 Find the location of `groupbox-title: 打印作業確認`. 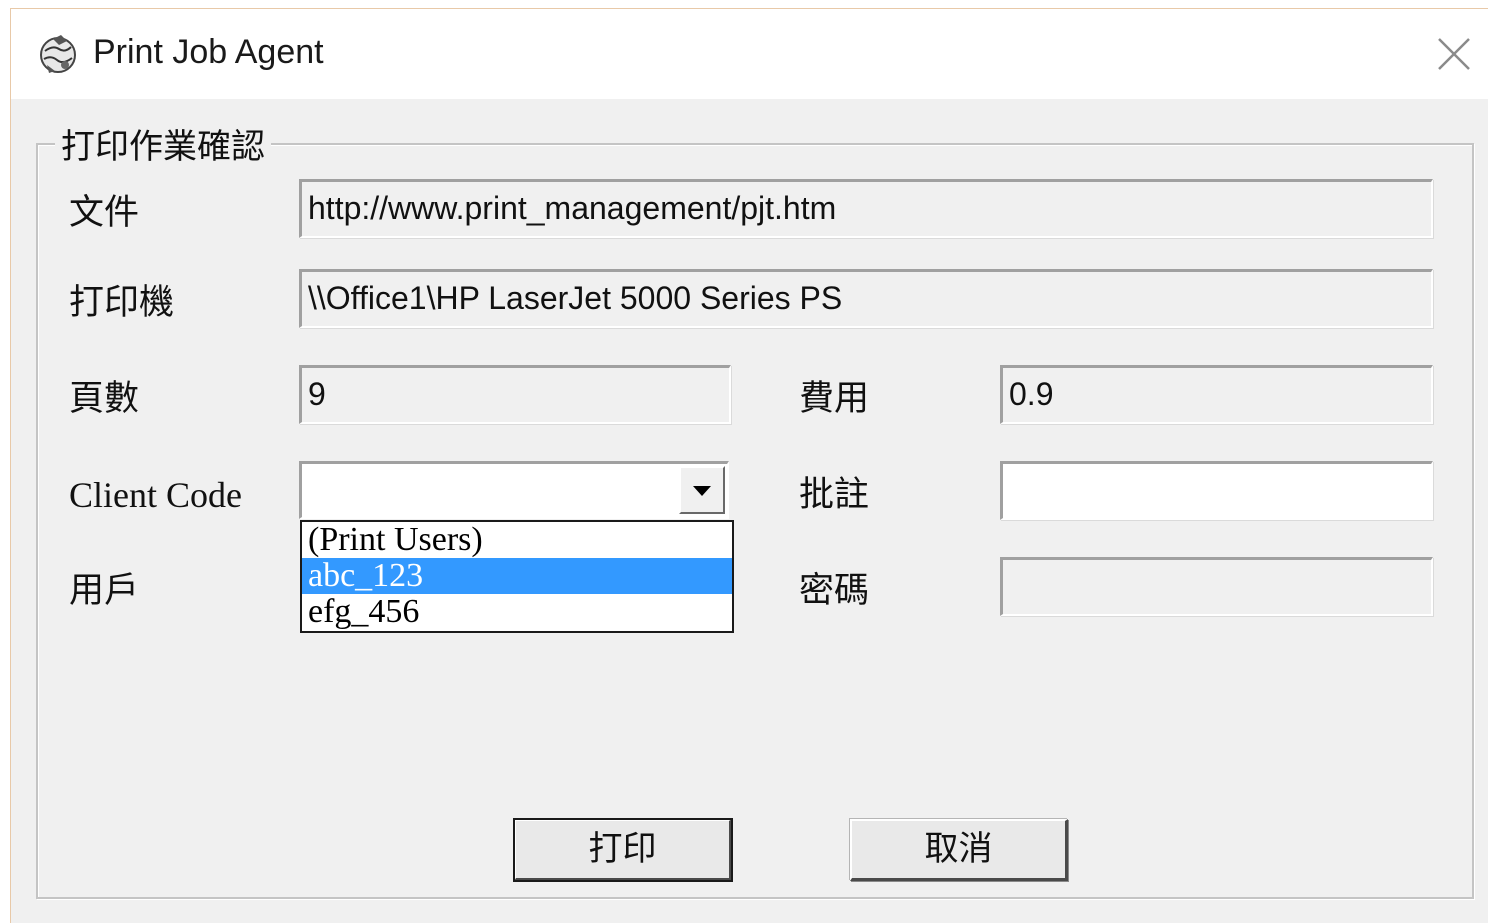

groupbox-title: 打印作業確認 is located at coordinates (163, 147).